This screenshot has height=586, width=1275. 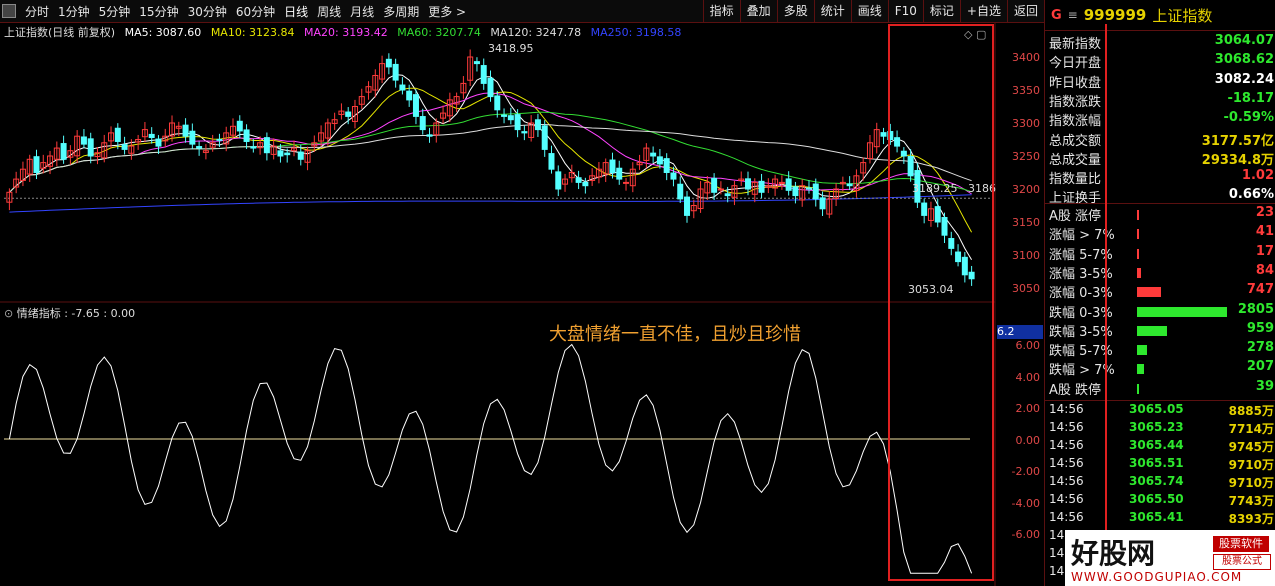 What do you see at coordinates (1257, 176) in the screenshot?
I see `stat-value: 1.02` at bounding box center [1257, 176].